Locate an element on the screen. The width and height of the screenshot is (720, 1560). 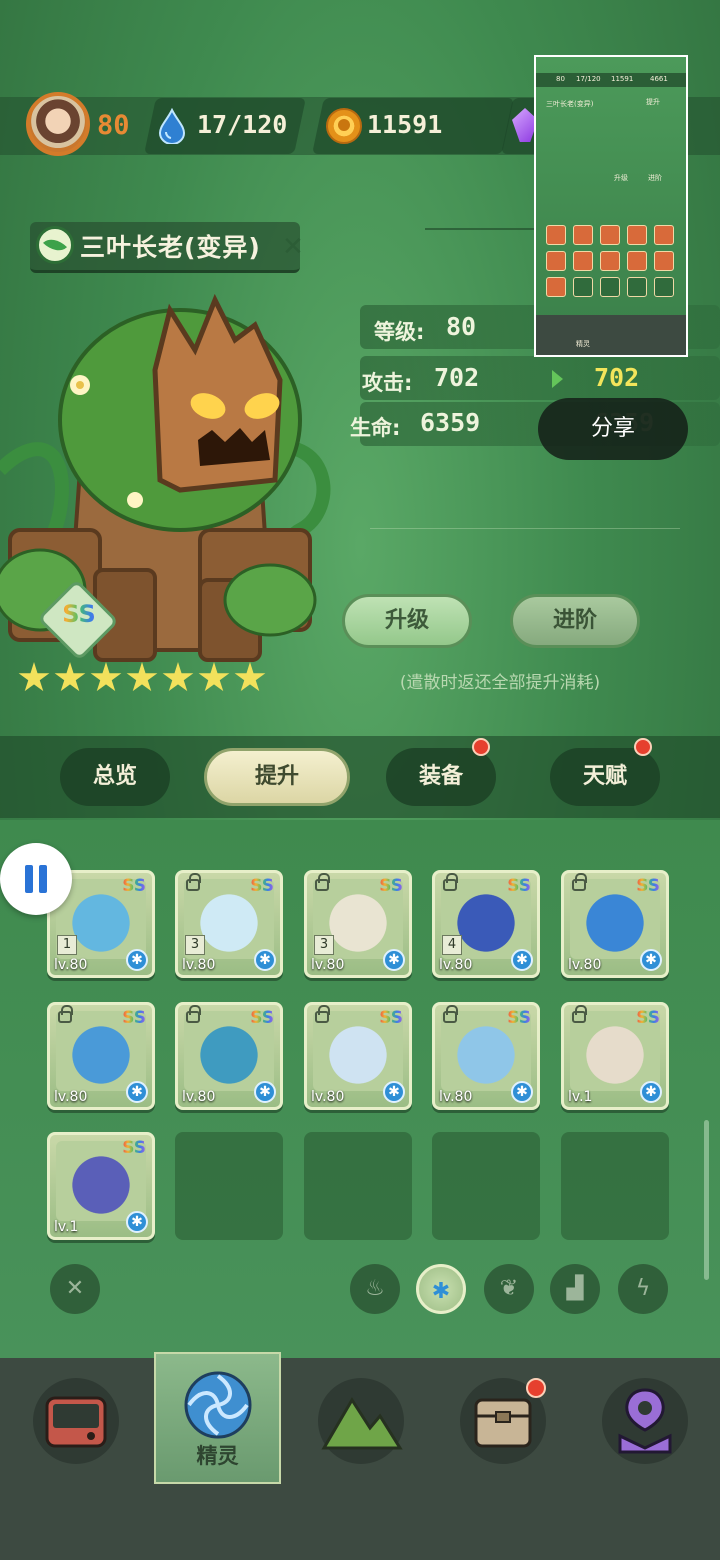
device-icon is located at coordinates (76, 1422).